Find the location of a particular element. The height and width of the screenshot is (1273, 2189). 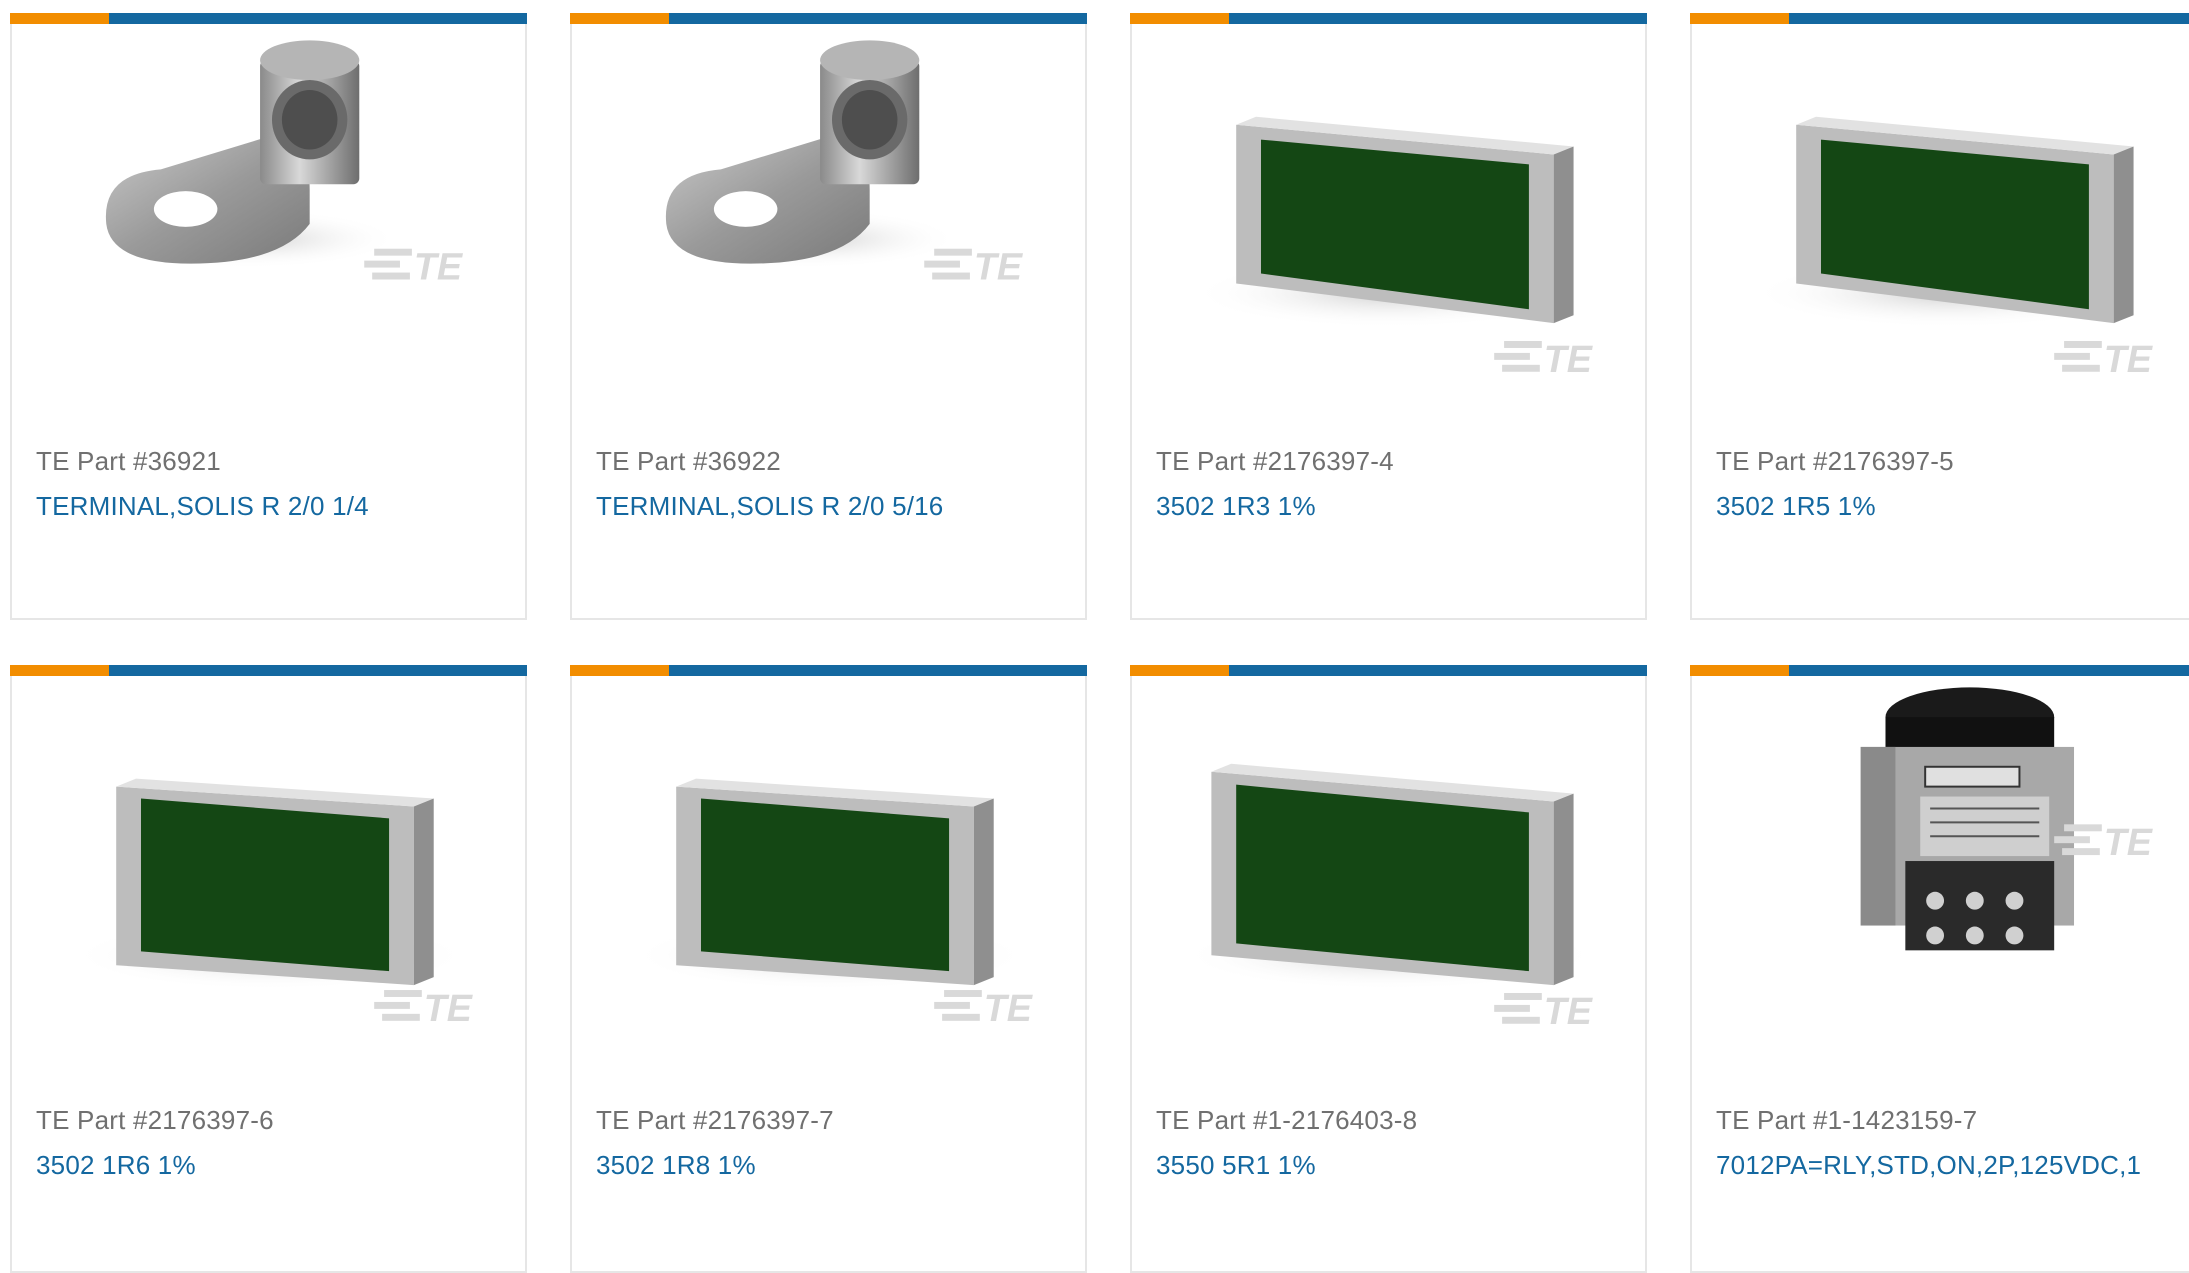

product-card: TE Part #2176397-6 3502 1R6 1% is located at coordinates (268, 969).